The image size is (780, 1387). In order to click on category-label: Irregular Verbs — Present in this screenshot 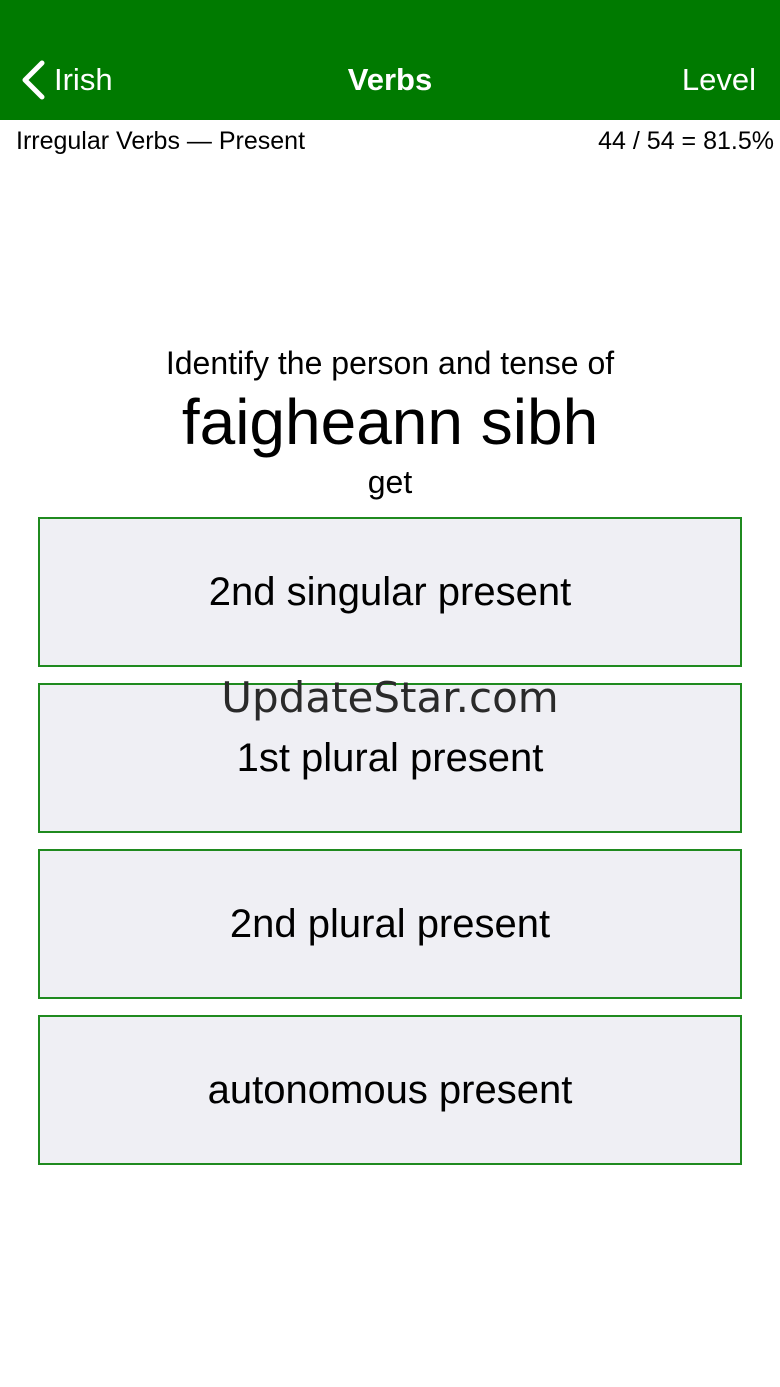, I will do `click(161, 141)`.